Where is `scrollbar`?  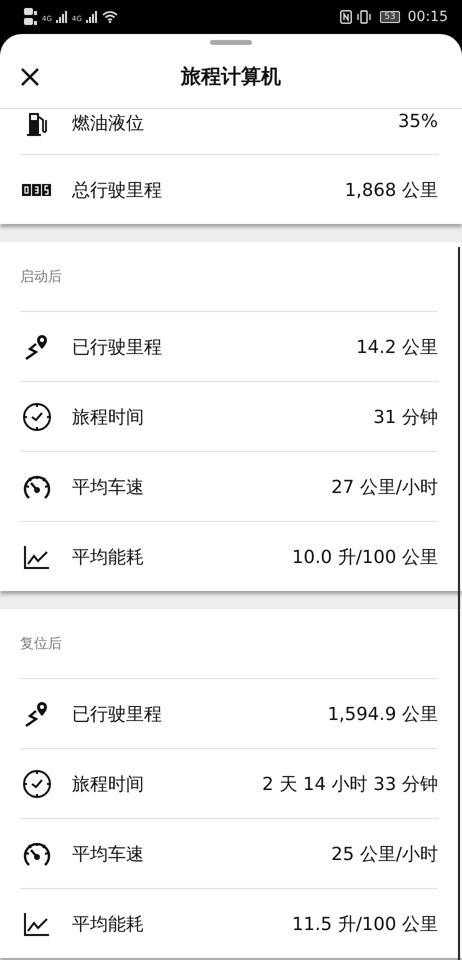 scrollbar is located at coordinates (459, 603).